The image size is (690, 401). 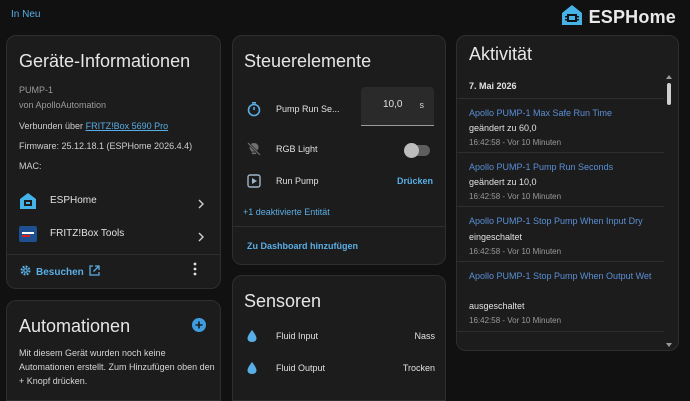 I want to click on open-in-new-icon, so click(x=94, y=272).